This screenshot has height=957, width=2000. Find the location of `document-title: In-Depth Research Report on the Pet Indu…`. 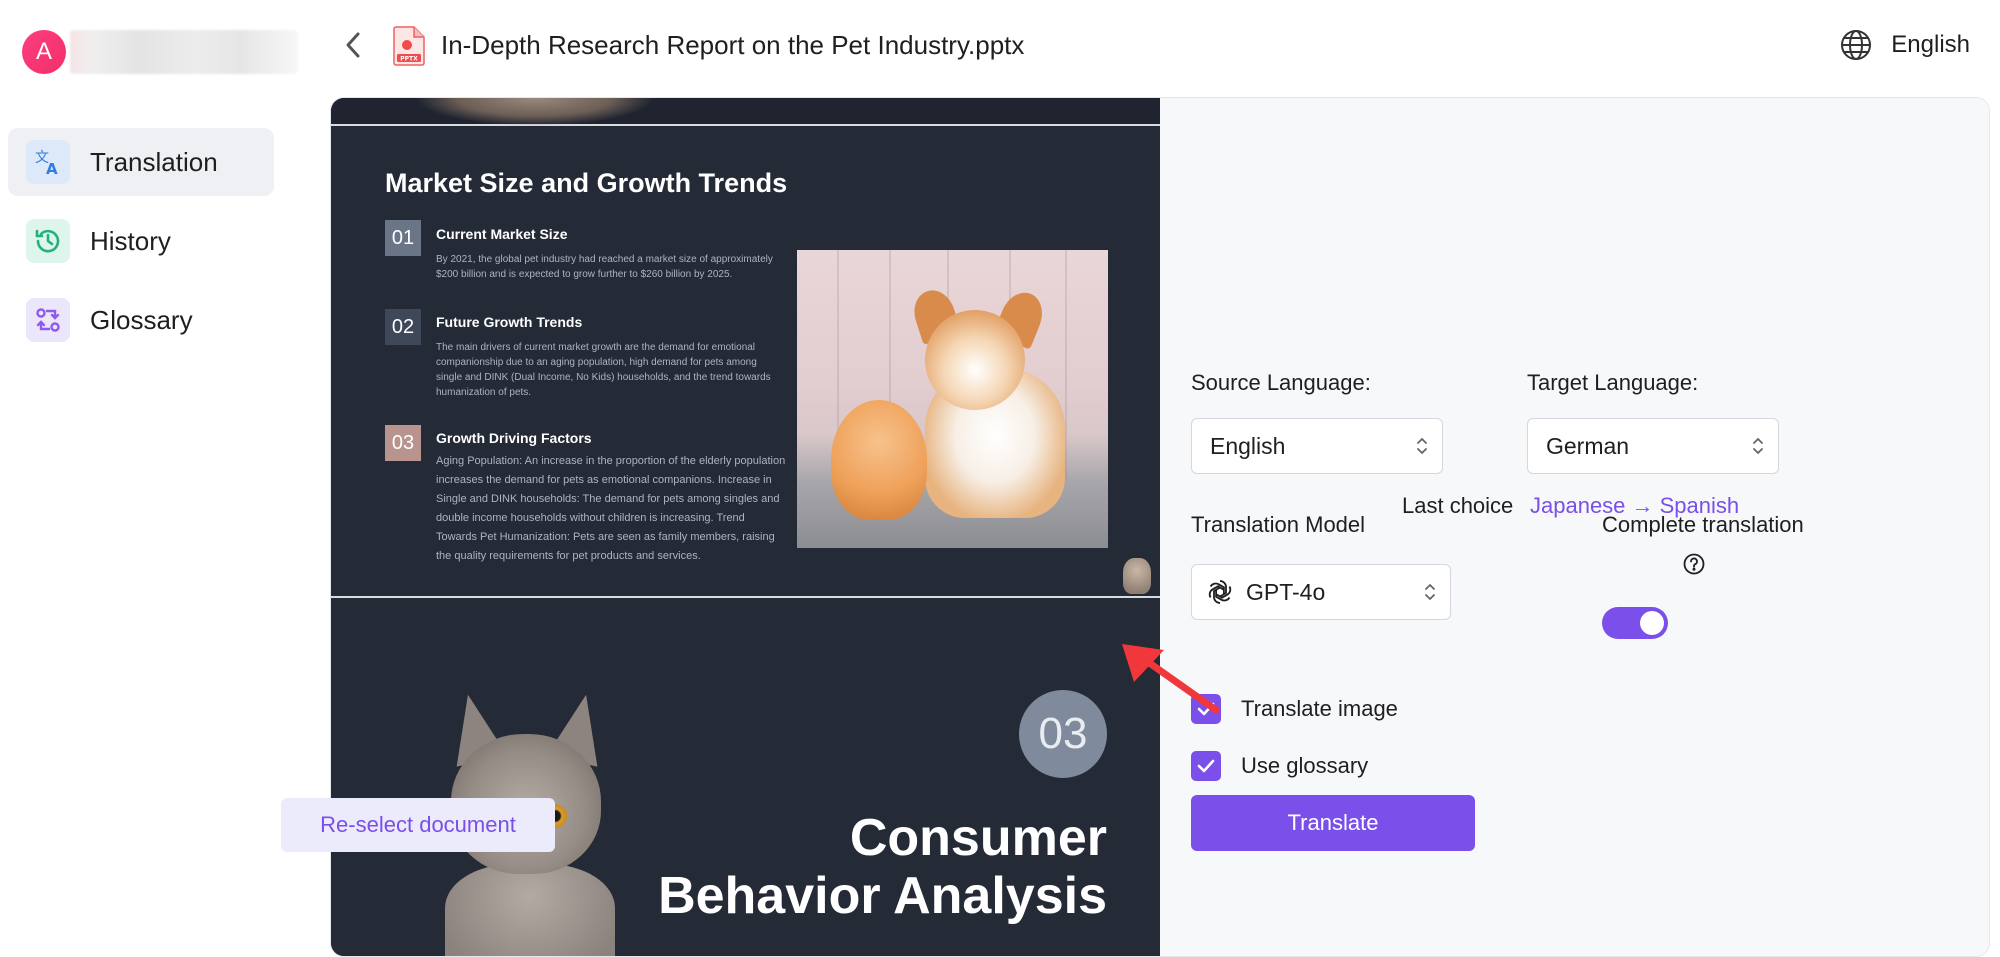

document-title: In-Depth Research Report on the Pet Indu… is located at coordinates (733, 45).